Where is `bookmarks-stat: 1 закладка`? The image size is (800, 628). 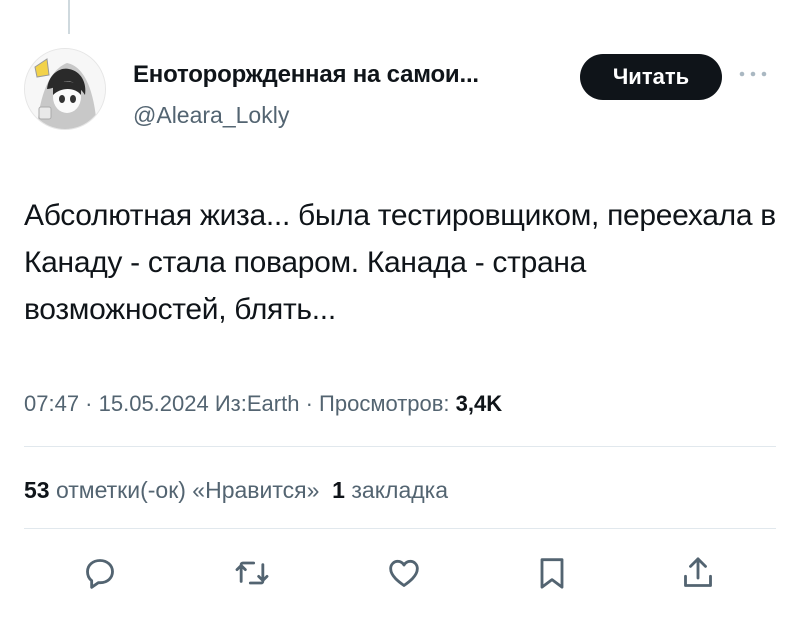
bookmarks-stat: 1 закладка is located at coordinates (390, 490).